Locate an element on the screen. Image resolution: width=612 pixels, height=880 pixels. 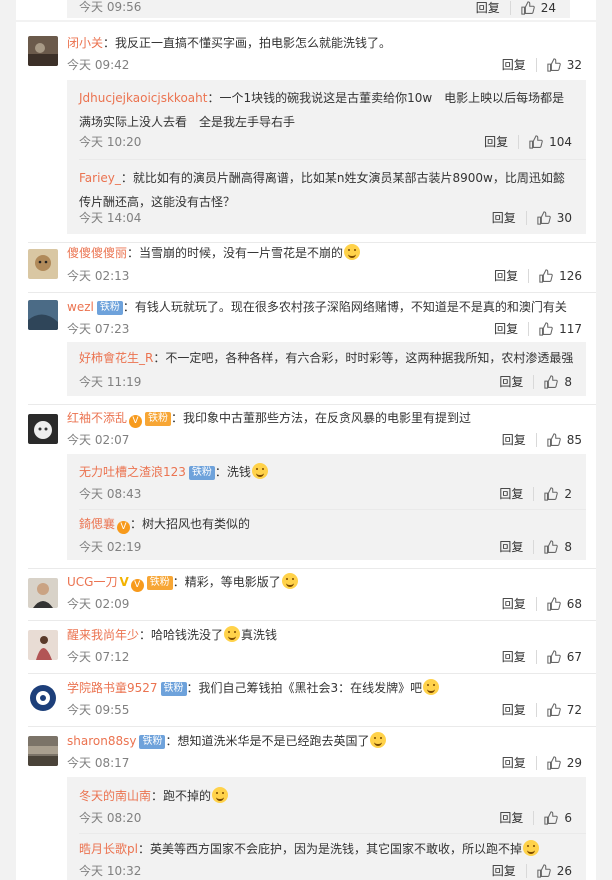
comment-body: 学院路书童9527 铁粉 ：我们自己筹钱拍《黑社会3：在线发牌》吧 is located at coordinates (253, 688).